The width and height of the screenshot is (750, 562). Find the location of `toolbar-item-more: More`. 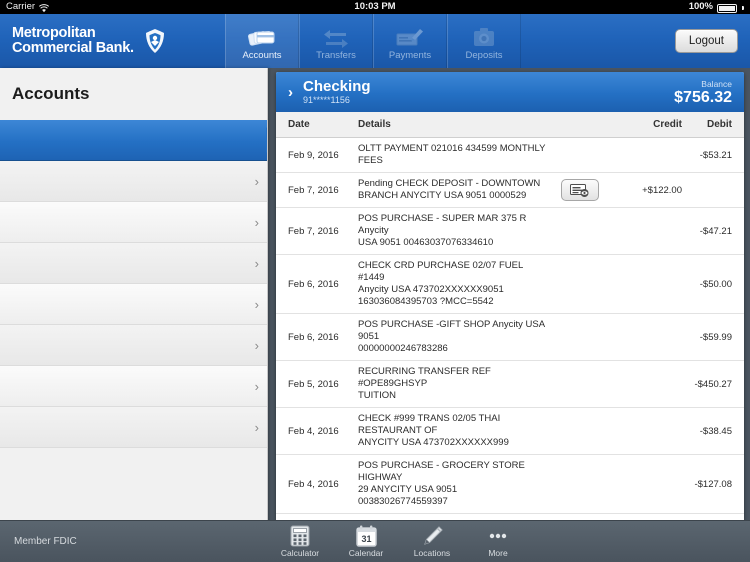

toolbar-item-more: More is located at coordinates (498, 541).